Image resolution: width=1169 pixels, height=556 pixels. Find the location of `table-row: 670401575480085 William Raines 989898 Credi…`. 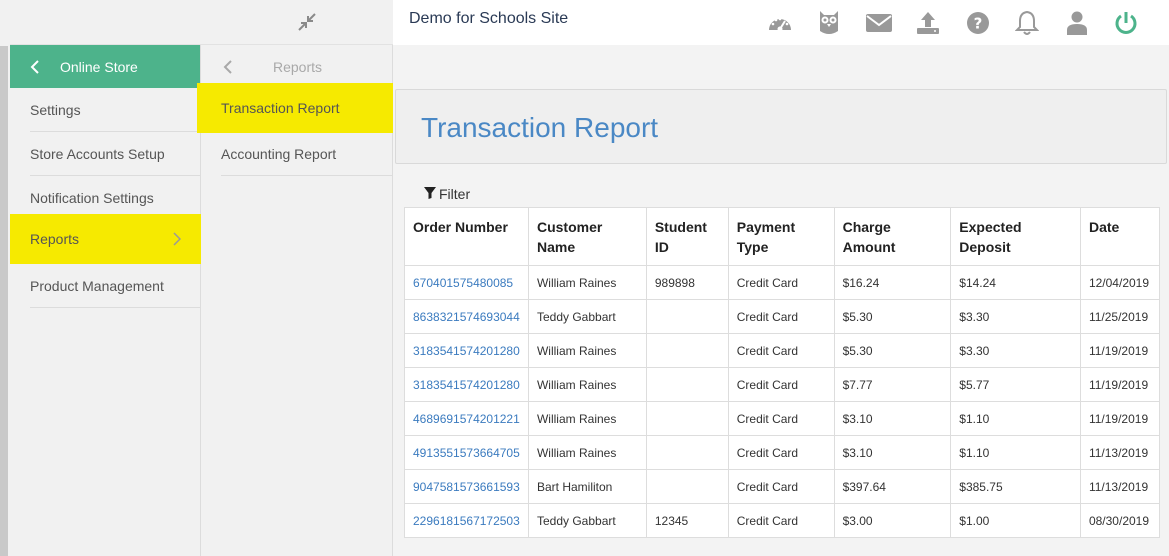

table-row: 670401575480085 William Raines 989898 Credi… is located at coordinates (782, 282).